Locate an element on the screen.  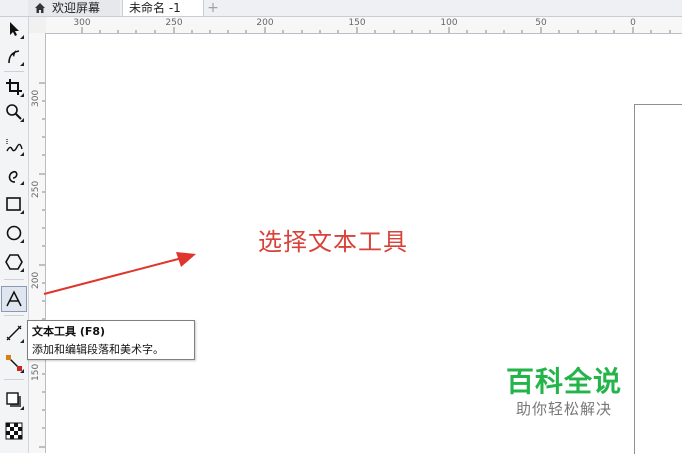
text-a-icon is located at coordinates (14, 298).